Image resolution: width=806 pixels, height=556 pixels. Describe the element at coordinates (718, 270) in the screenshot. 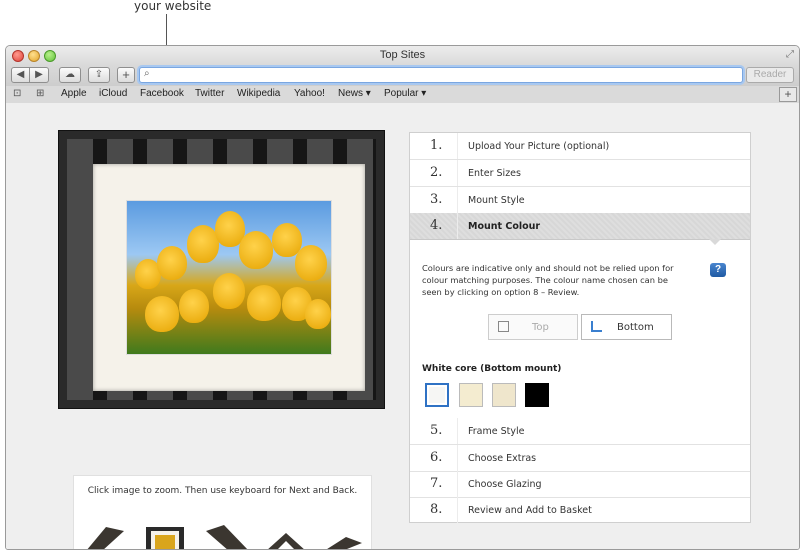

I see `help-icon: ?` at that location.